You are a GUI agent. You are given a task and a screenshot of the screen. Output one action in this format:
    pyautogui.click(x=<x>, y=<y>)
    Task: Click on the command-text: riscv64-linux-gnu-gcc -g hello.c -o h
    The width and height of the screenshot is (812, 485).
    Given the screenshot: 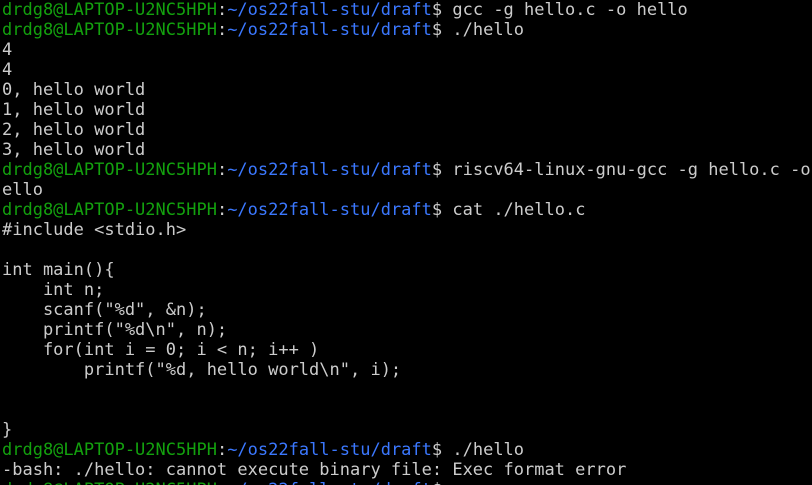 What is the action you would take?
    pyautogui.click(x=627, y=170)
    